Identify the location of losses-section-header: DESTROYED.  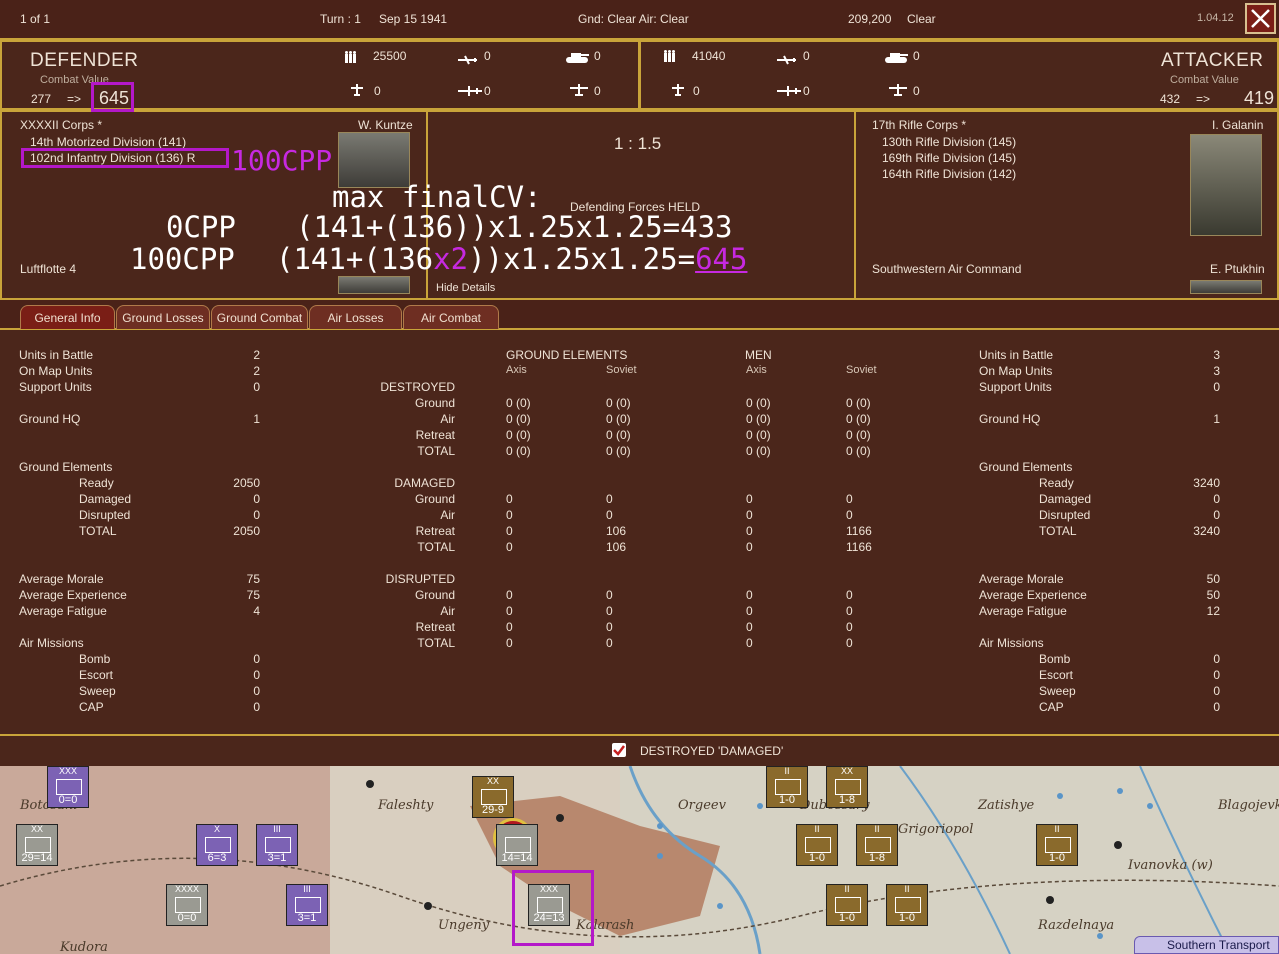
(417, 387).